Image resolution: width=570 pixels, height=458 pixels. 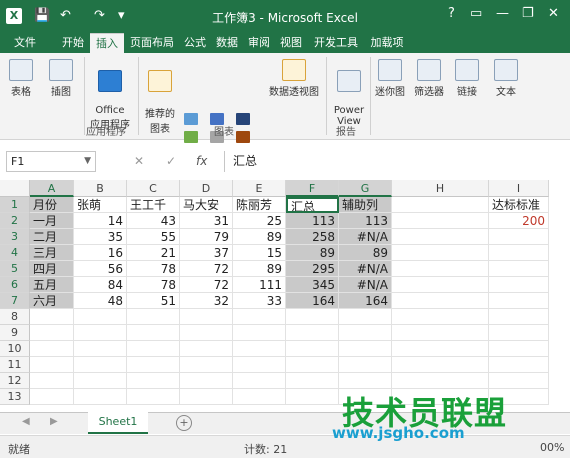 I want to click on tab-page-layout: 页面布局, so click(x=152, y=43).